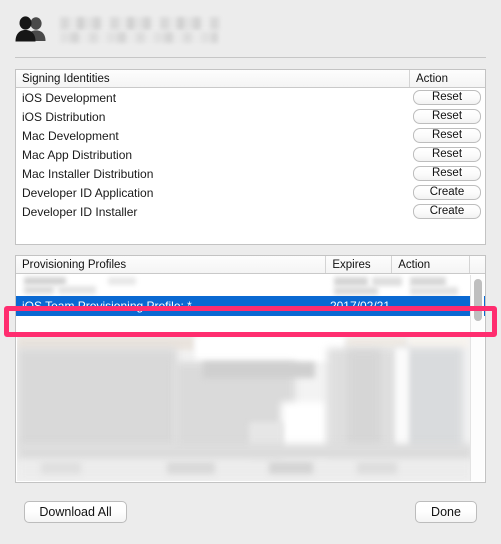  Describe the element at coordinates (107, 306) in the screenshot. I see `profile-name: iOS Team Provisioning Profile: *` at that location.